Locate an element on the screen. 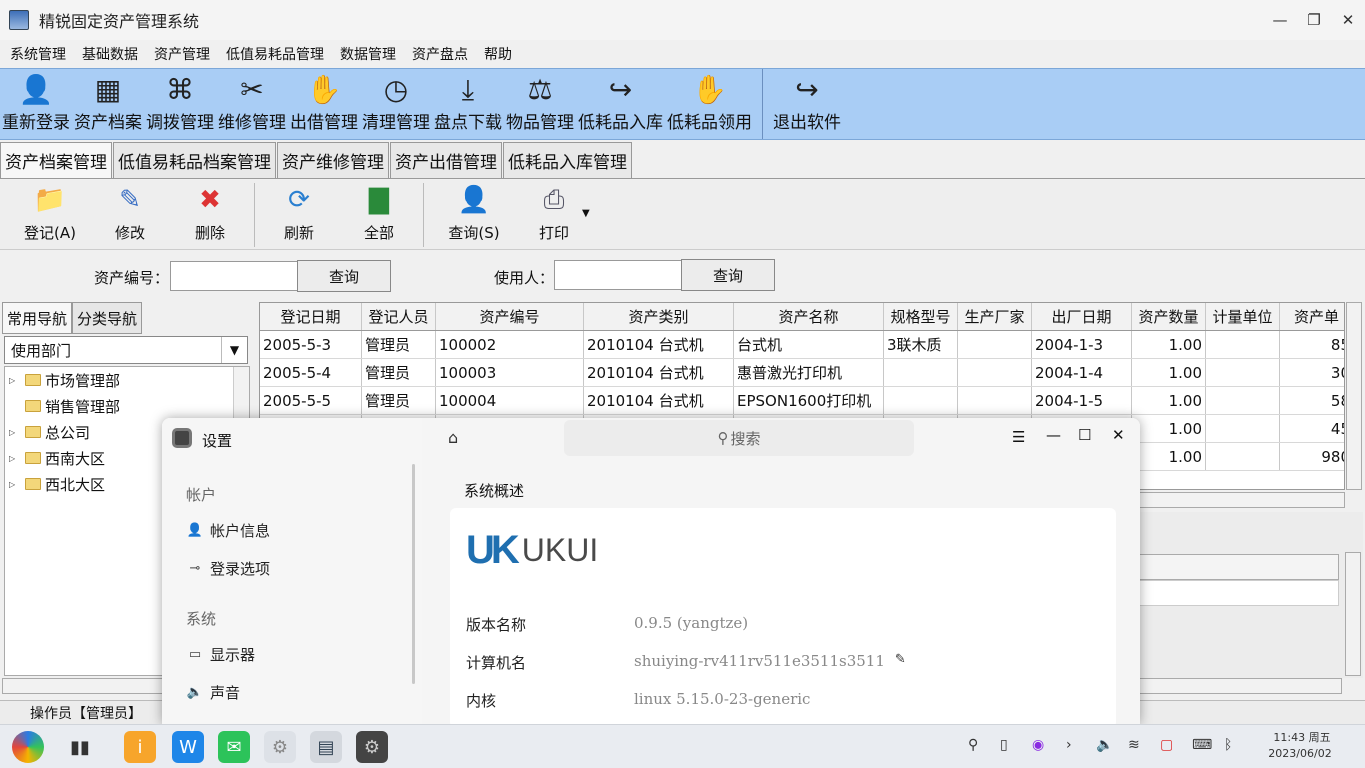 Image resolution: width=1365 pixels, height=768 pixels. table-vertical-scrollbar is located at coordinates (1354, 396).